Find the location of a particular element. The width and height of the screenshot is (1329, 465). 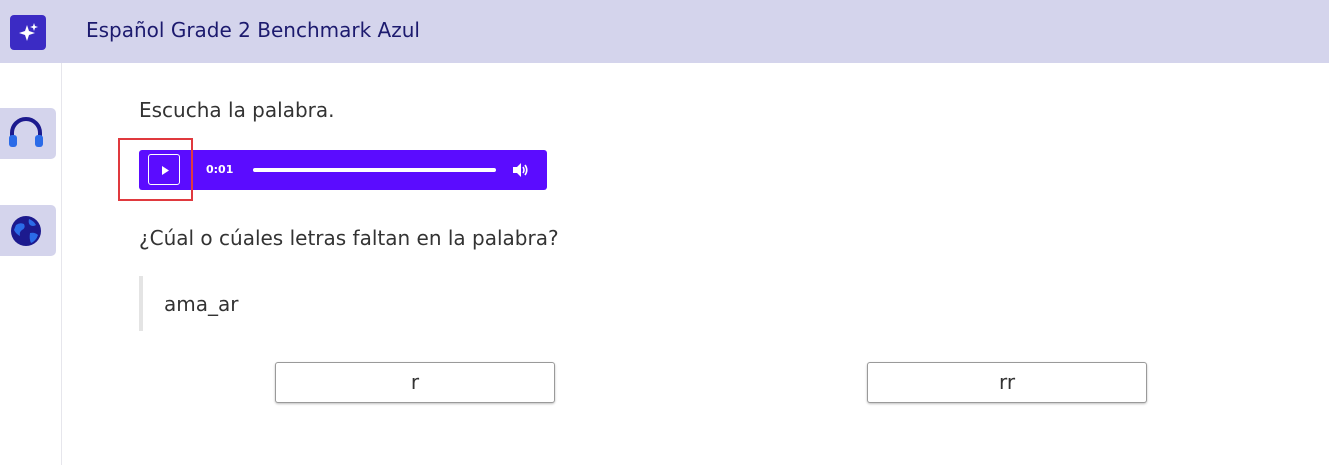

header-bar: Español Grade 2 Benchmark Azul is located at coordinates (664, 31).